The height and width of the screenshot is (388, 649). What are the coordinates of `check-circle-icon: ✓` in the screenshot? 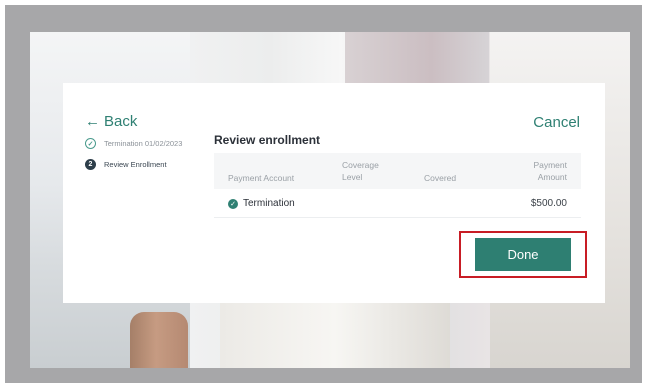 It's located at (233, 203).